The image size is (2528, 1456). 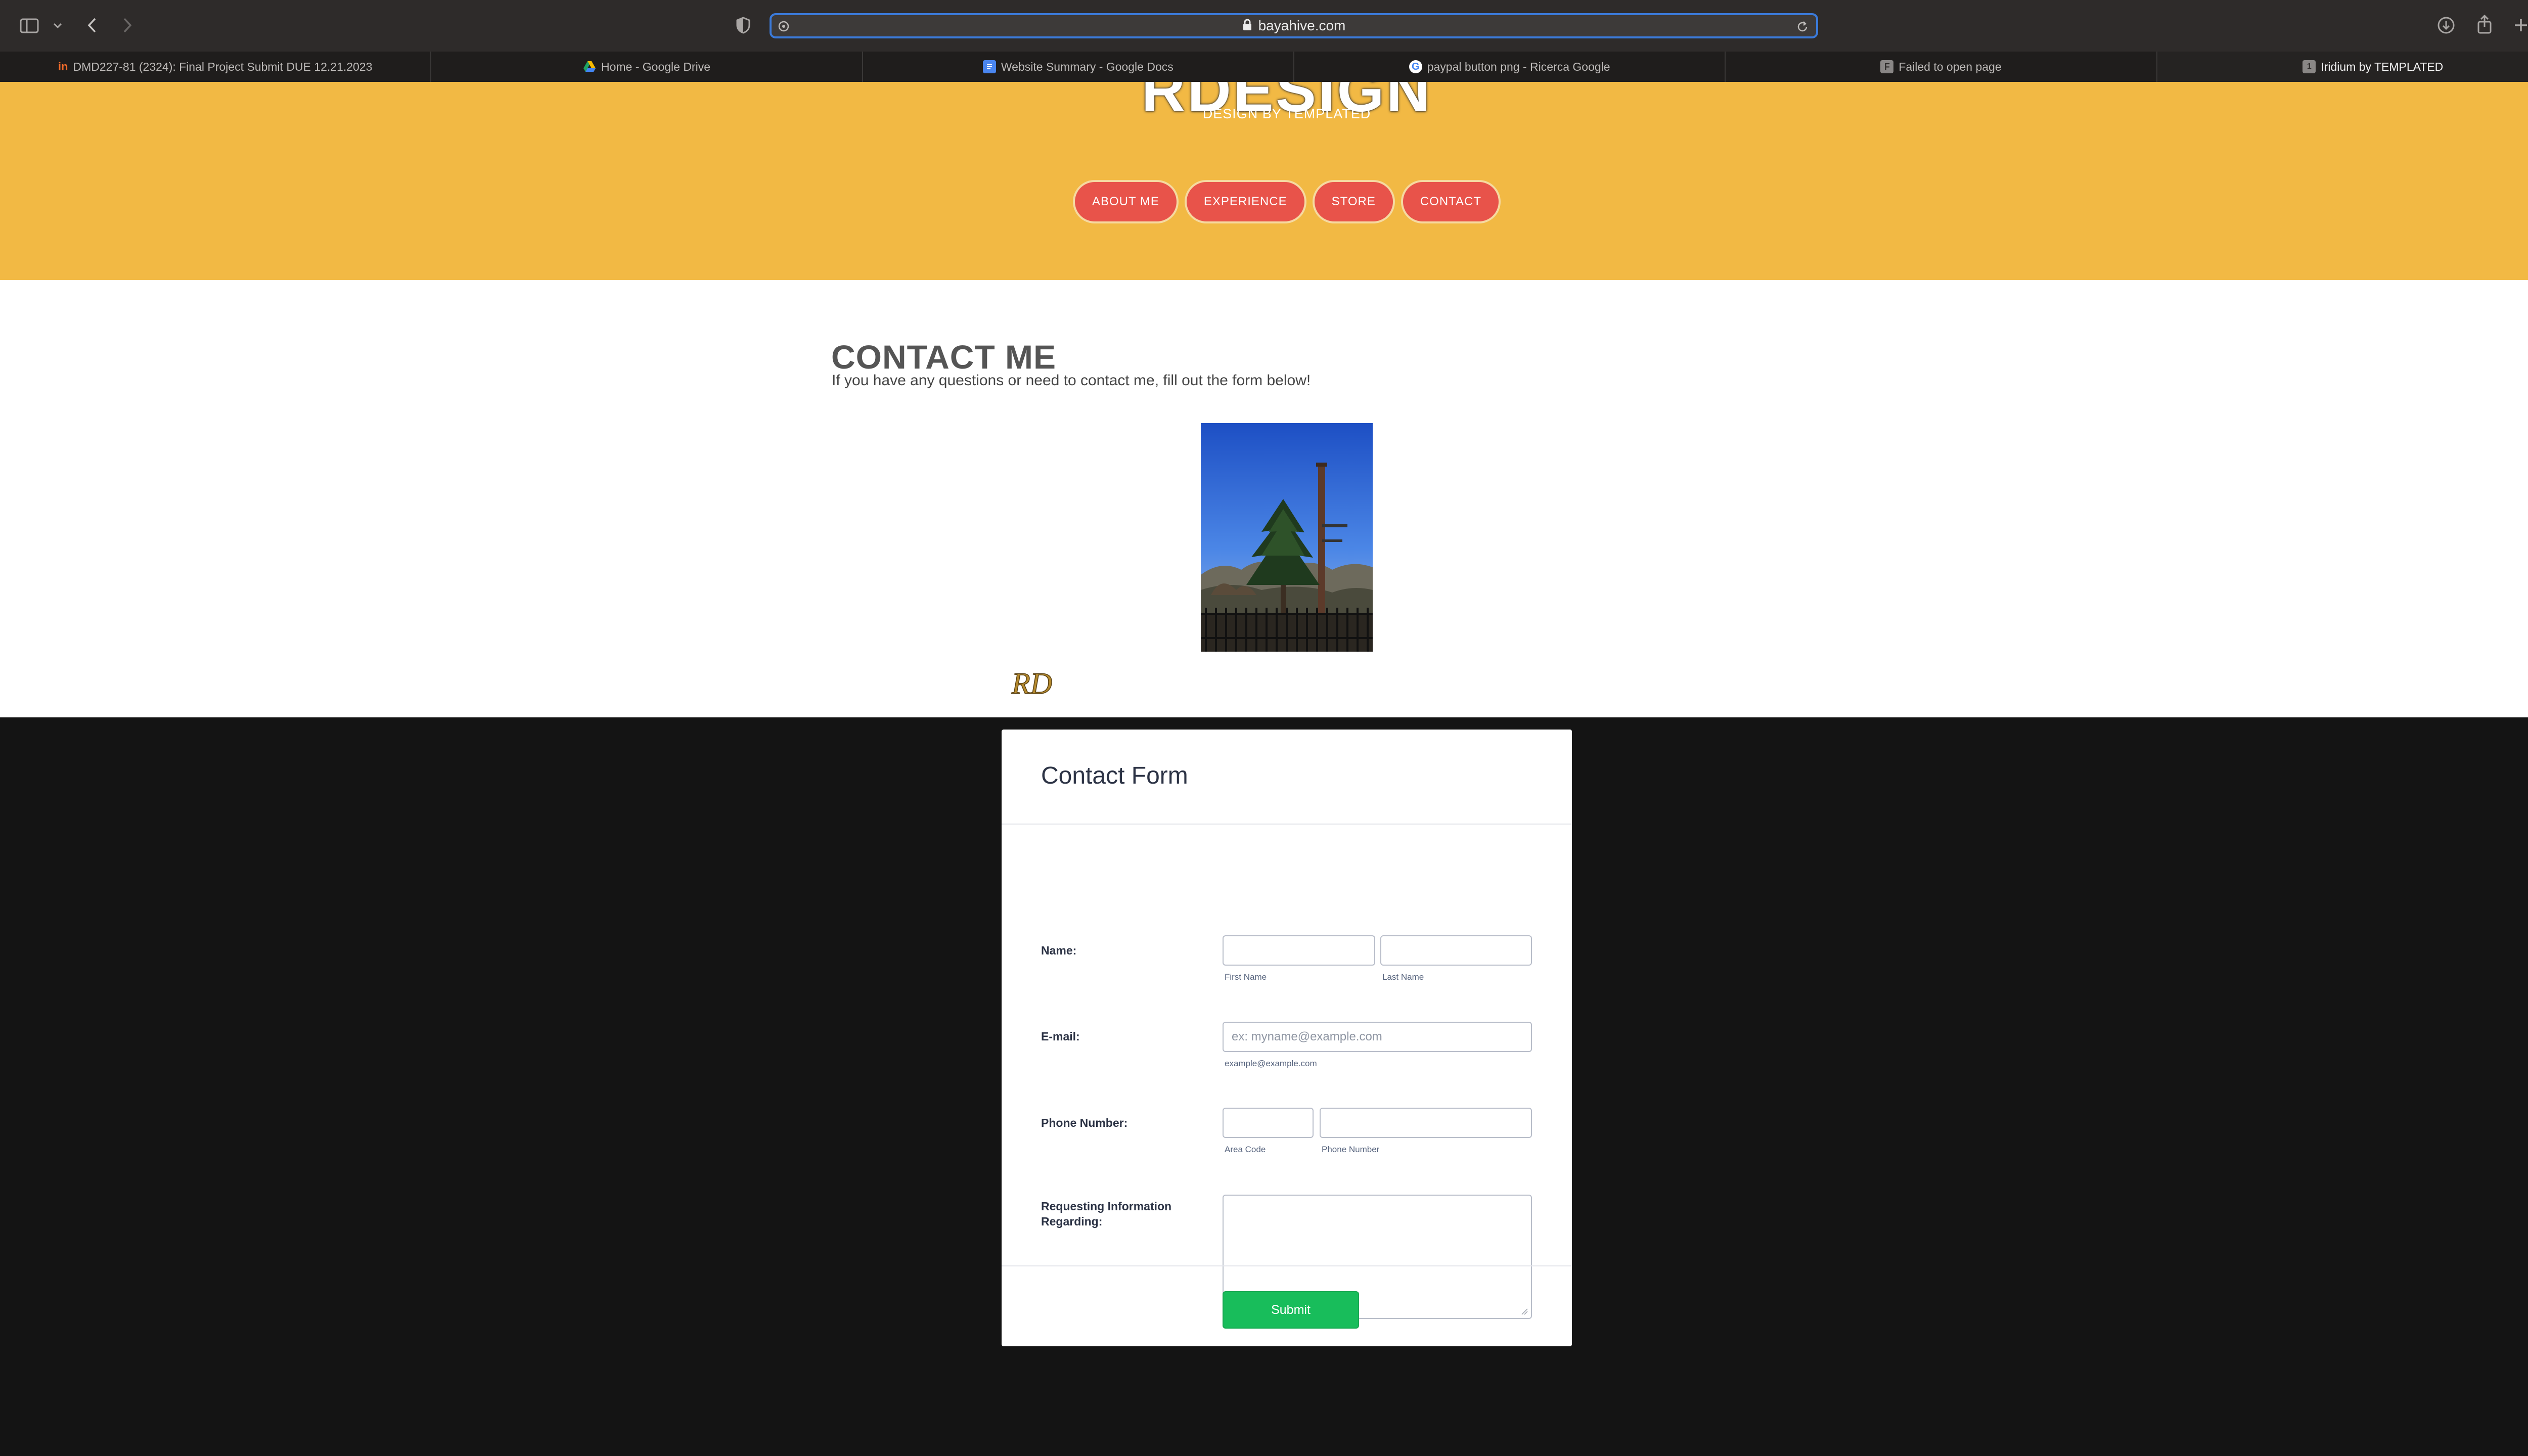 I want to click on tab-label: Website Summary - Google Docs, so click(x=1087, y=66).